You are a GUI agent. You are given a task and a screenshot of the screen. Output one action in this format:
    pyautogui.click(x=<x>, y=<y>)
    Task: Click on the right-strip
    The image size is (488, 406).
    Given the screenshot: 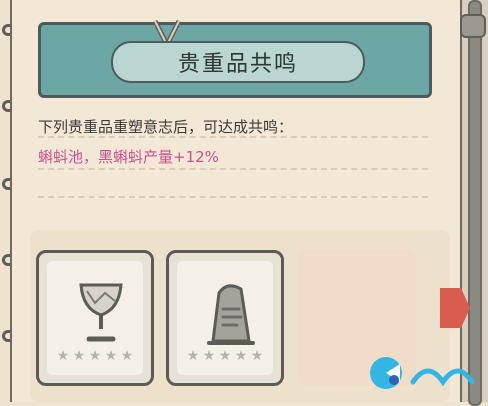 What is the action you would take?
    pyautogui.click(x=475, y=203)
    